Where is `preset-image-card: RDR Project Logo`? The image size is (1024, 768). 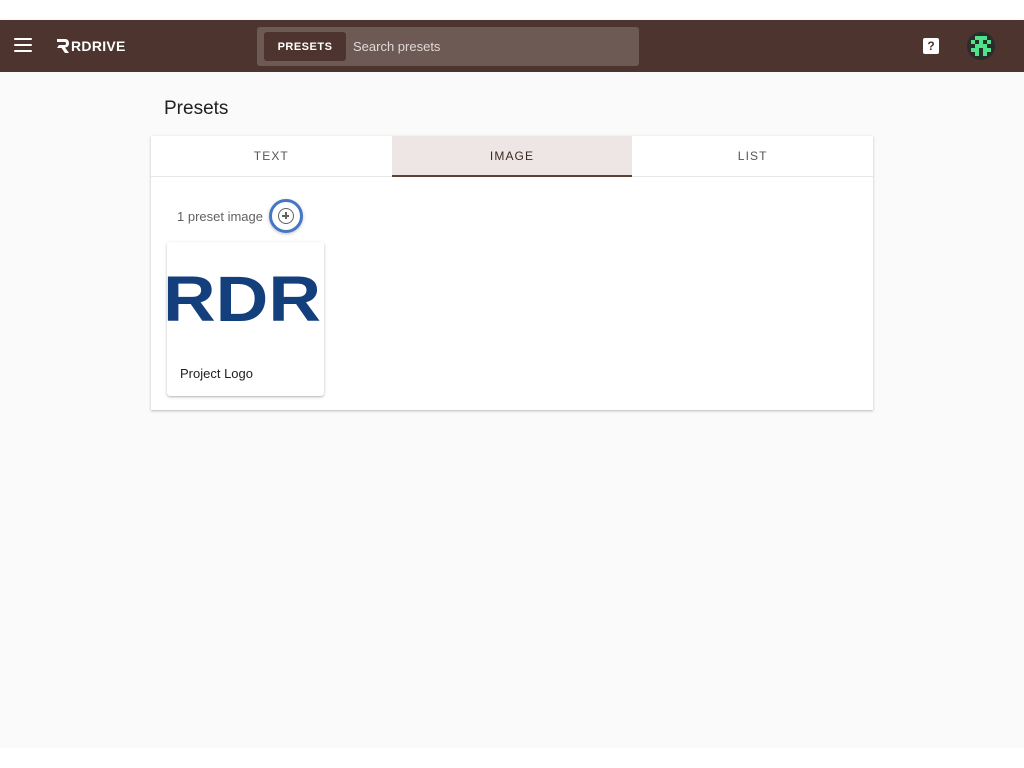 preset-image-card: RDR Project Logo is located at coordinates (245, 319).